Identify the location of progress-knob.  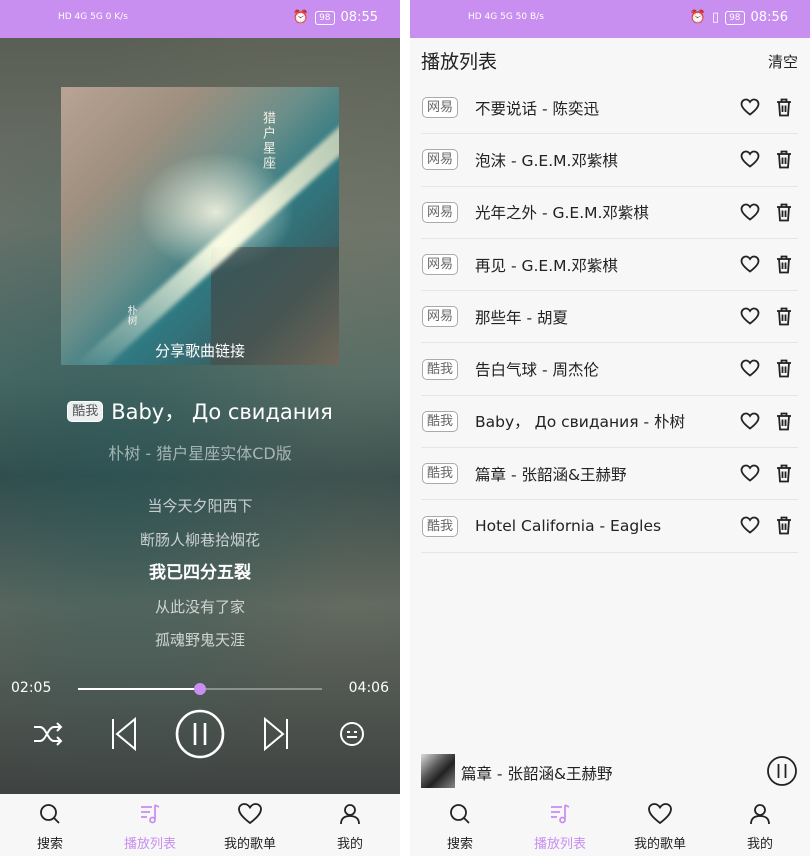
(200, 689).